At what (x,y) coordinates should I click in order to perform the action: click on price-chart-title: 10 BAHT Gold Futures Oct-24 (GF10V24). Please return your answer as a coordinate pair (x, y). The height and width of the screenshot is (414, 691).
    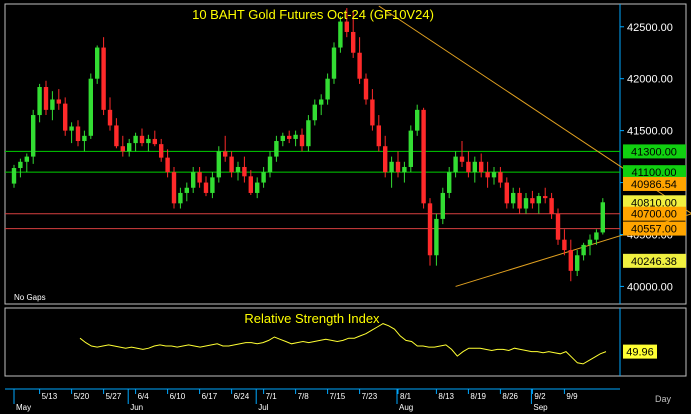
    Looking at the image, I should click on (313, 14).